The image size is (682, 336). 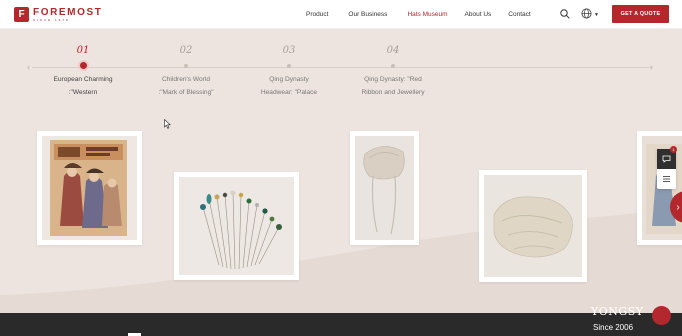 I want to click on timeline-label-line1: Qing Dynasty: "Red, so click(x=393, y=79).